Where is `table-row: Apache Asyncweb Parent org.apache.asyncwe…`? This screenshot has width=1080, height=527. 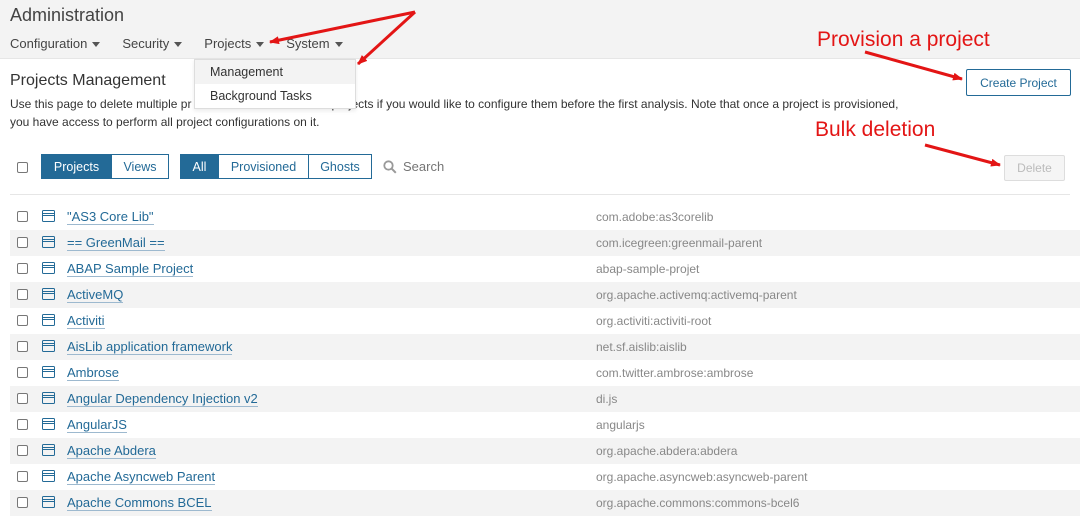 table-row: Apache Asyncweb Parent org.apache.asyncwe… is located at coordinates (545, 477).